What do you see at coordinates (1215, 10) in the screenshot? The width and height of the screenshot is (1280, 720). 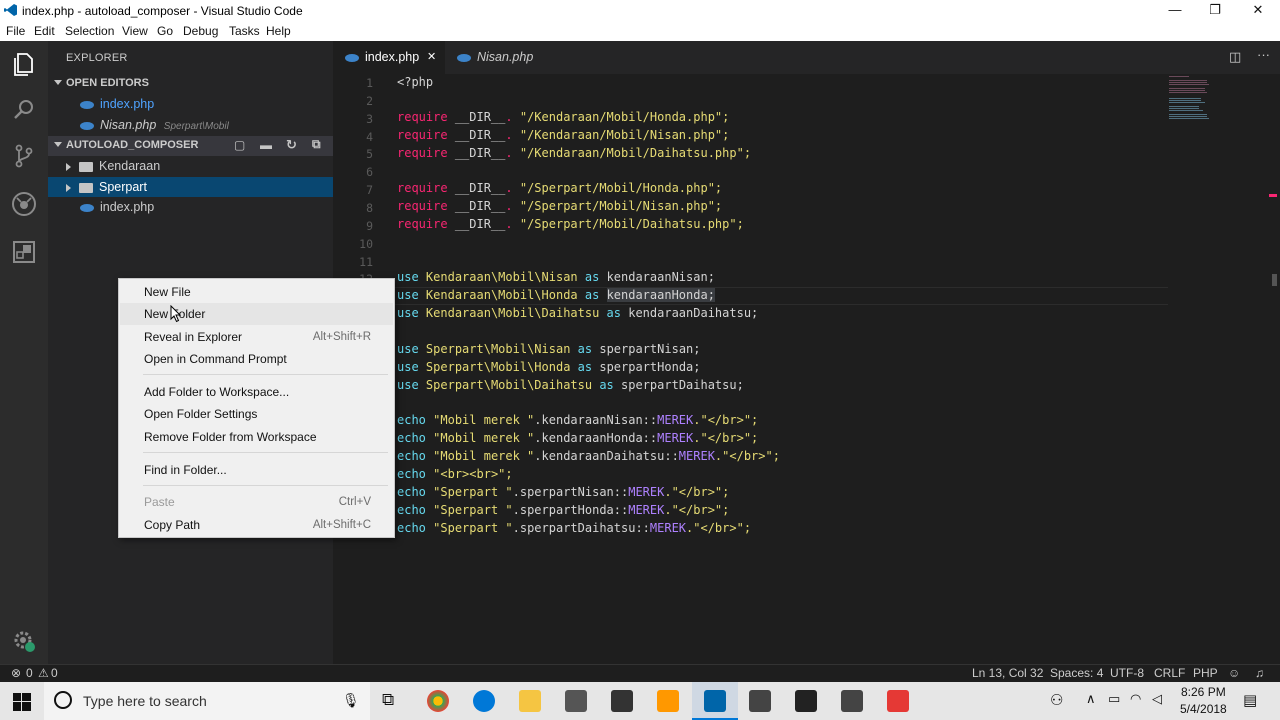 I see `maximize-button: ❐` at bounding box center [1215, 10].